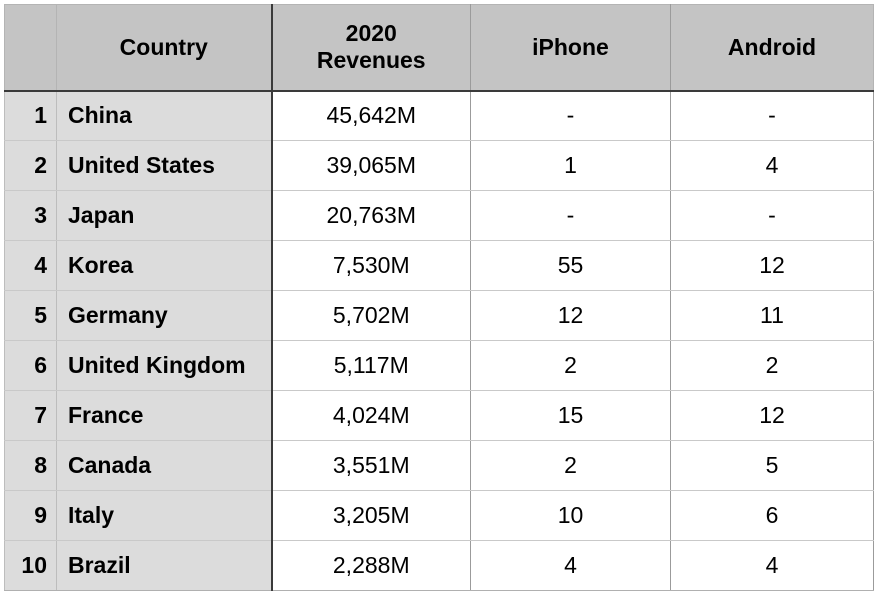 This screenshot has height=600, width=878. I want to click on cell-revenues: 3,205M, so click(371, 515).